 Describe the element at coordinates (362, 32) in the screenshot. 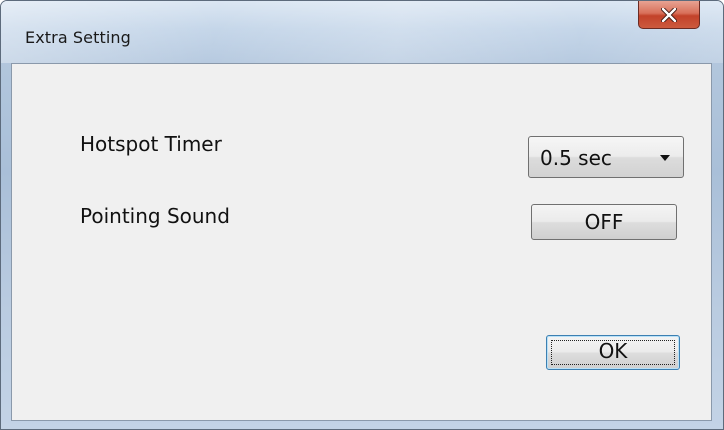

I see `title-bar: Extra Setting` at that location.